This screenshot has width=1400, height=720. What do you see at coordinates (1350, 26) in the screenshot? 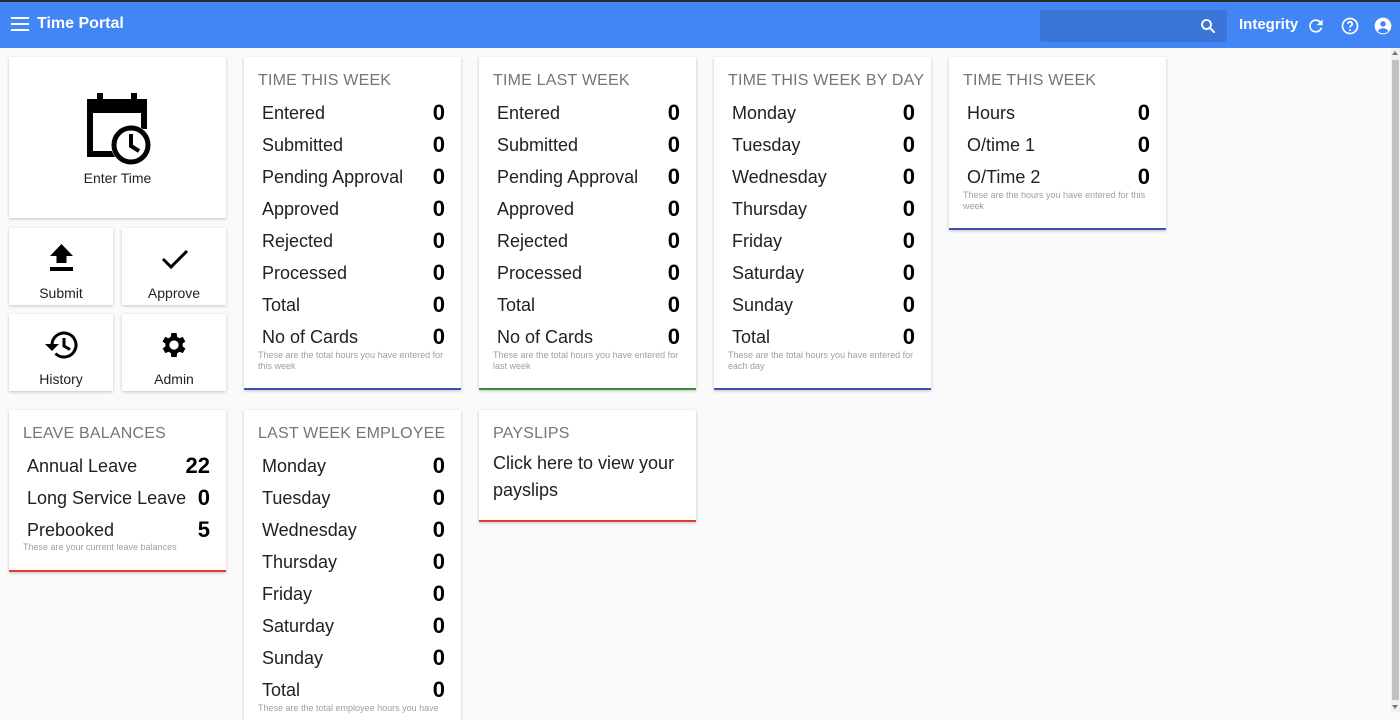
I see `help-icon` at bounding box center [1350, 26].